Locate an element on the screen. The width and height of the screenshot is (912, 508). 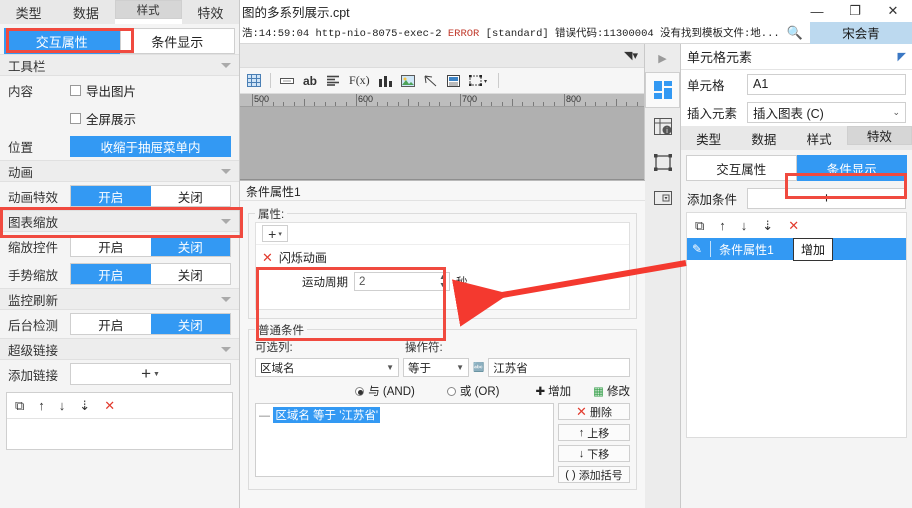
checkbox-box-icon is located at coordinates (75, 90).